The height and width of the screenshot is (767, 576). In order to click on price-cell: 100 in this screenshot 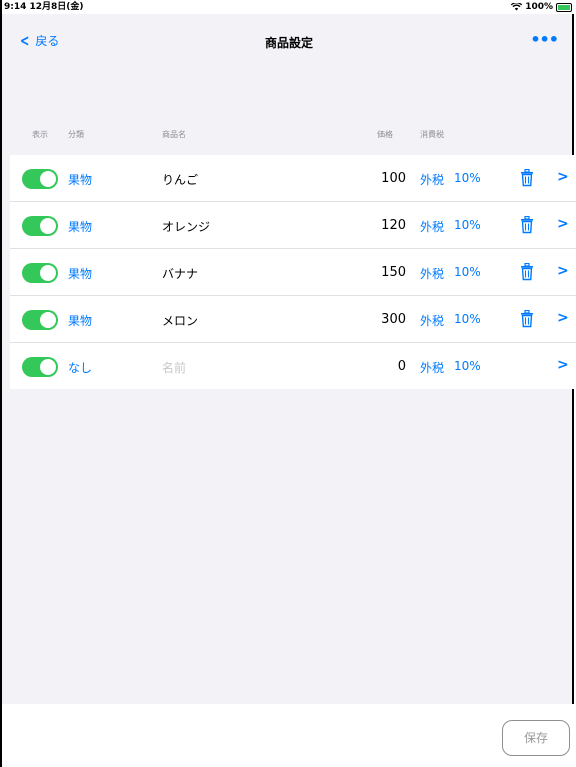, I will do `click(393, 178)`.